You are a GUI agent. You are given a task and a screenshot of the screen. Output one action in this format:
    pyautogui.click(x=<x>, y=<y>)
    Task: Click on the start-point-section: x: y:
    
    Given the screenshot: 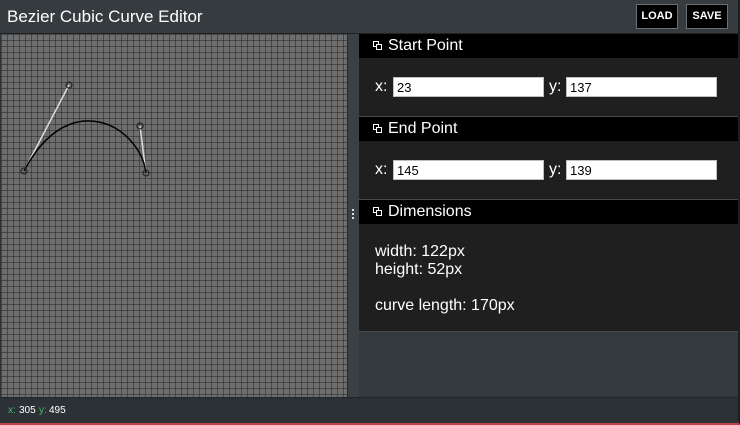 What is the action you would take?
    pyautogui.click(x=548, y=87)
    